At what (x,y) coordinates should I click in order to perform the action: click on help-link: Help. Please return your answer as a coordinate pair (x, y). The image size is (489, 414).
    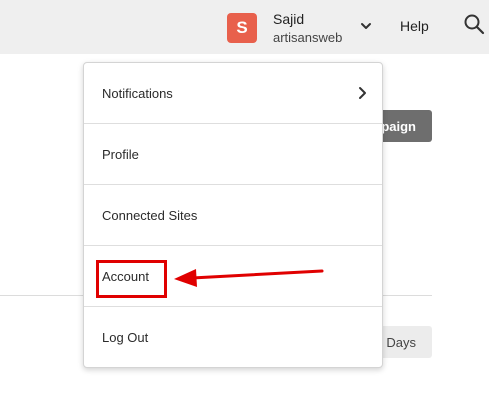
    Looking at the image, I should click on (414, 26).